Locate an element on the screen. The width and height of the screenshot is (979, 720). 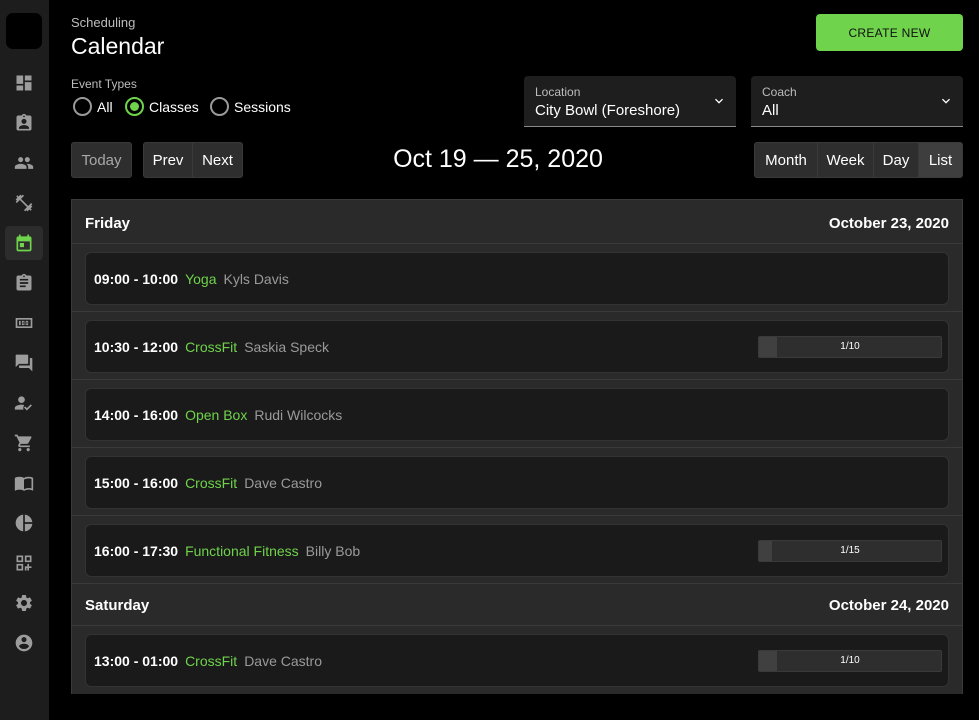
view-month-button: Month is located at coordinates (786, 160).